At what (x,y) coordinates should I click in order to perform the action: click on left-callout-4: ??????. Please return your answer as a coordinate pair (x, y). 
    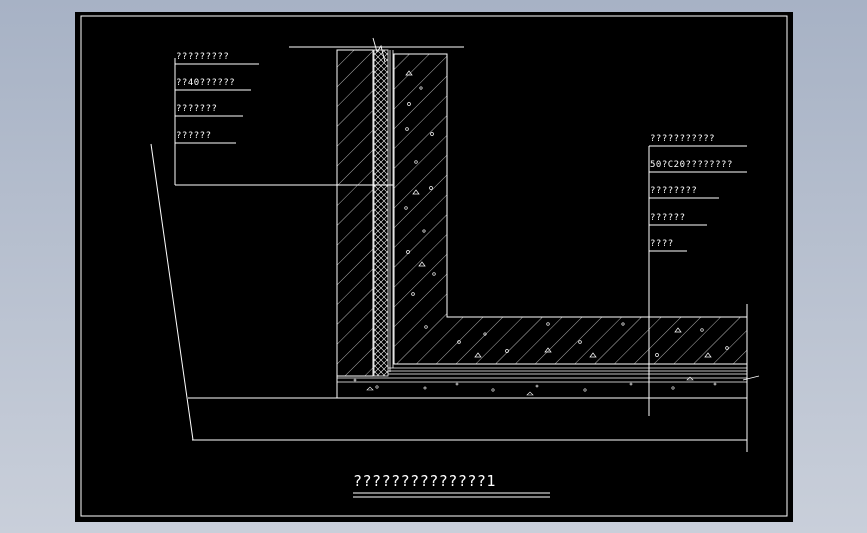
    Looking at the image, I should click on (194, 136).